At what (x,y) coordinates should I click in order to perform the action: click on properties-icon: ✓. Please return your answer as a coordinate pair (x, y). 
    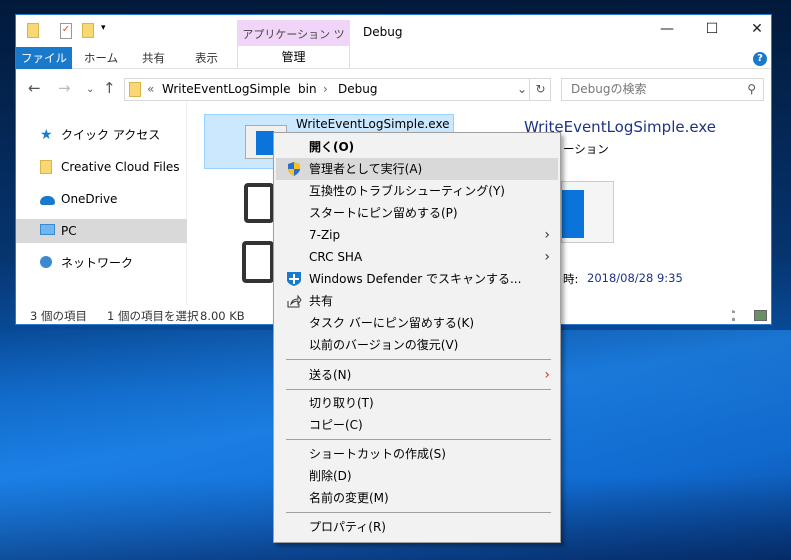
    Looking at the image, I should click on (66, 31).